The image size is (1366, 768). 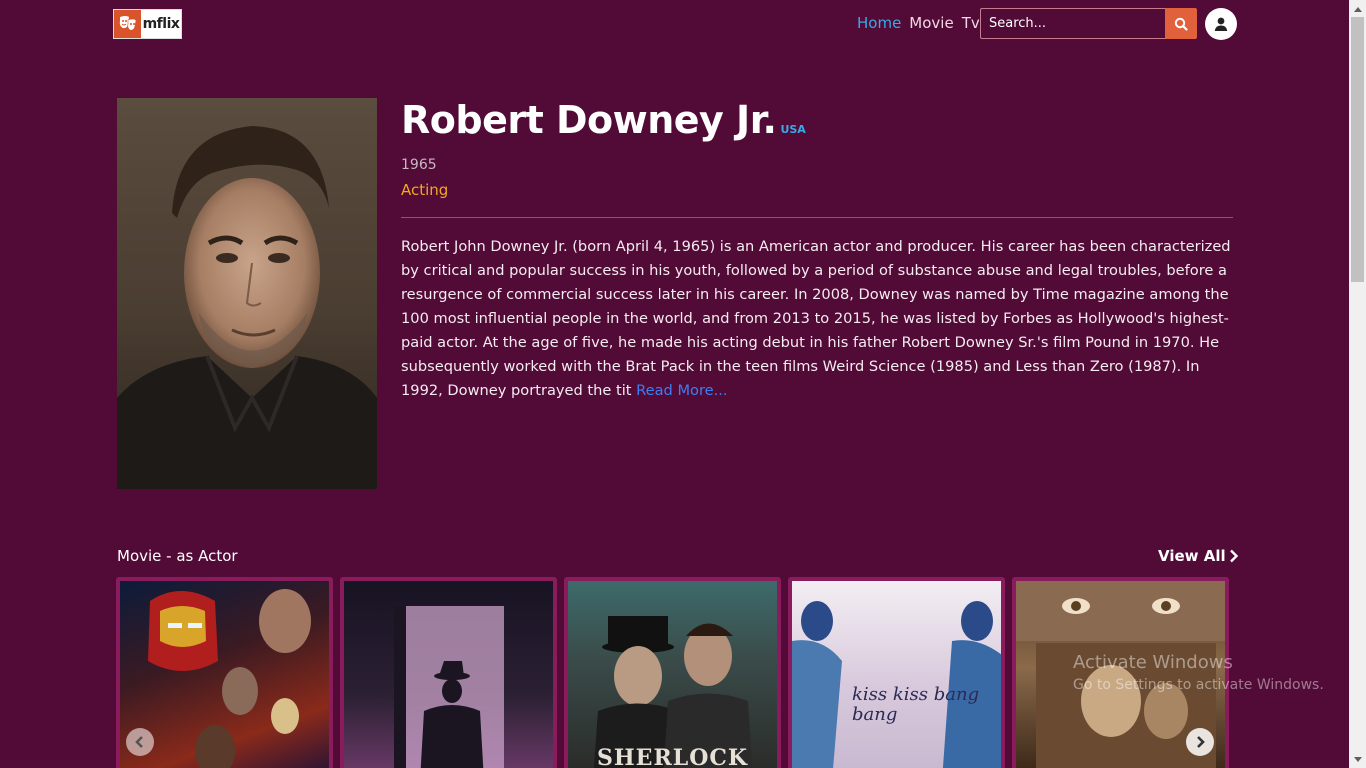 What do you see at coordinates (1192, 556) in the screenshot?
I see `view-all-label: View All` at bounding box center [1192, 556].